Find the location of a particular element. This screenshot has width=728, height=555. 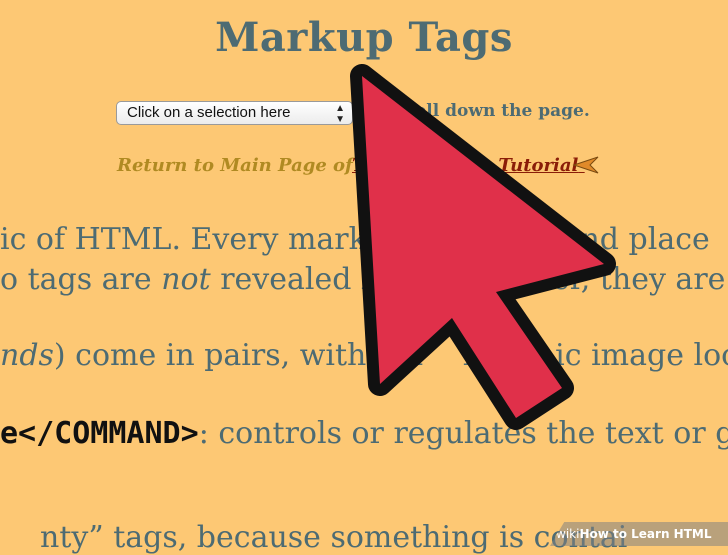

body-text: ic of HTML. Every marku is located at coordinates (193, 239).